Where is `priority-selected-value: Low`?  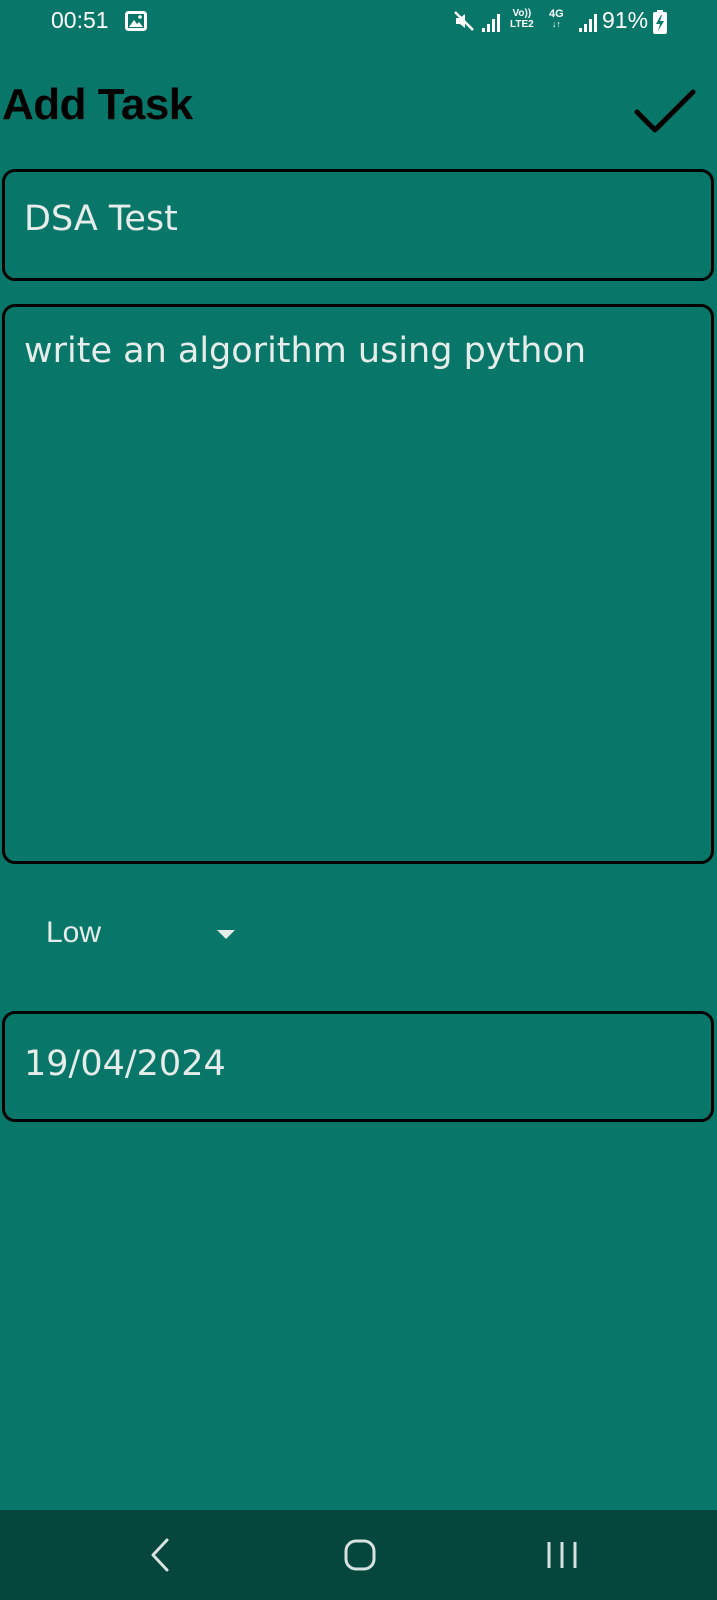 priority-selected-value: Low is located at coordinates (74, 932).